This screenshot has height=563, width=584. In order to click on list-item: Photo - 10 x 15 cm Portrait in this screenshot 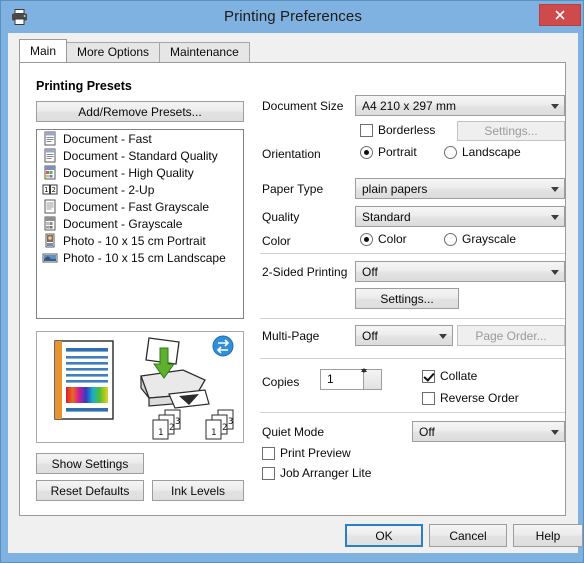, I will do `click(140, 240)`.